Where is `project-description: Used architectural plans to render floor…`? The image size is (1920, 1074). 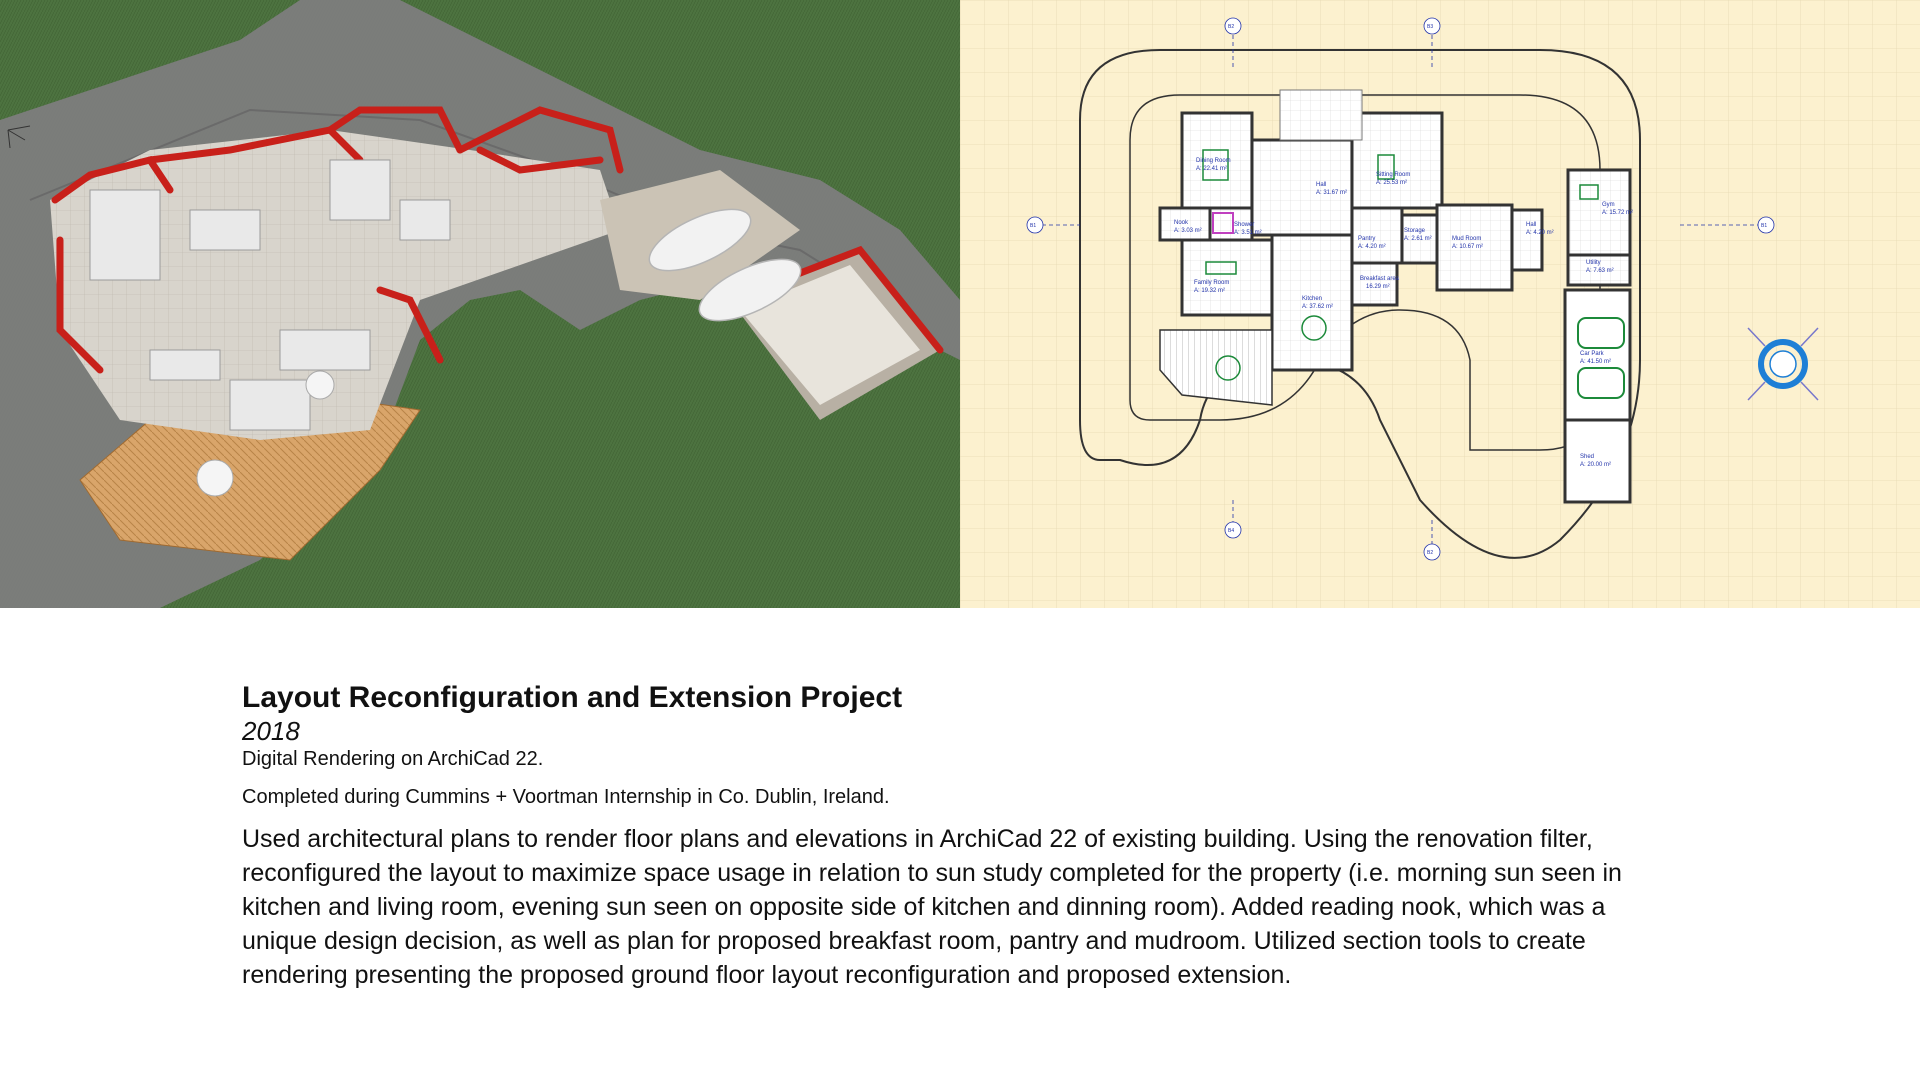 project-description: Used architectural plans to render floor… is located at coordinates (932, 907).